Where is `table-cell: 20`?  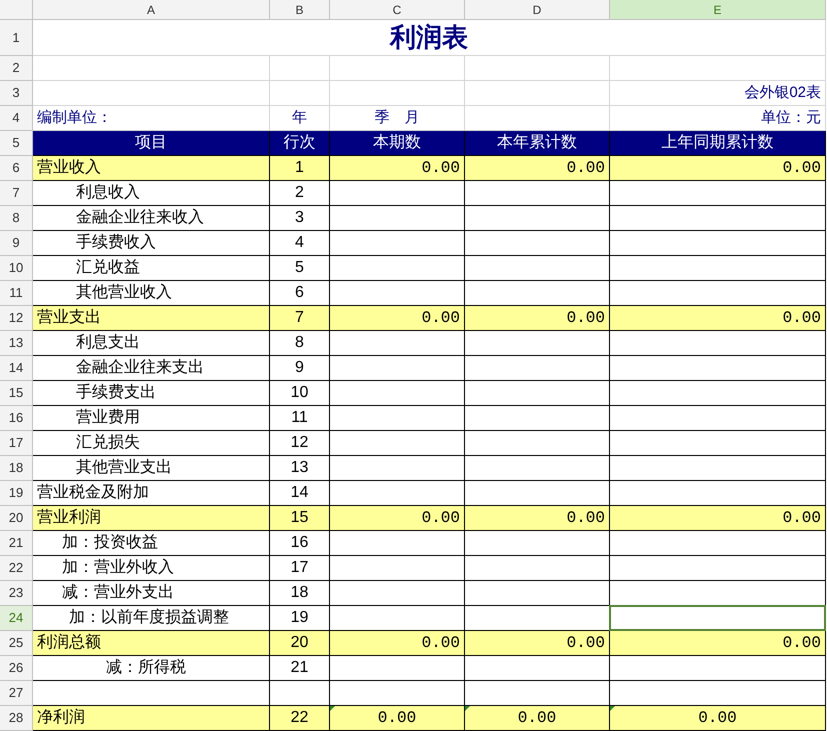 table-cell: 20 is located at coordinates (300, 643).